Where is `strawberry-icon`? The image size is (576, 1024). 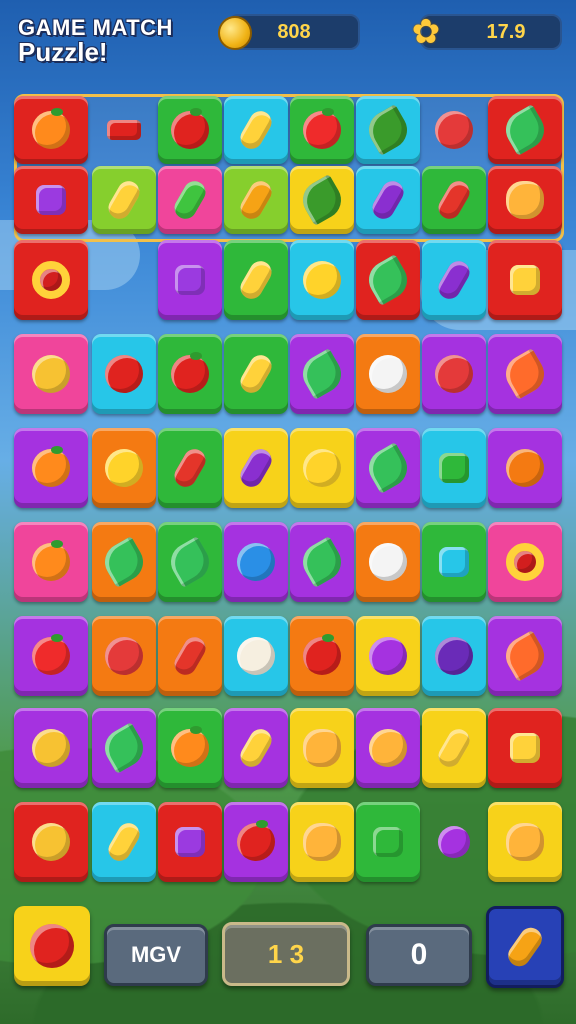
strawberry-icon is located at coordinates (124, 656).